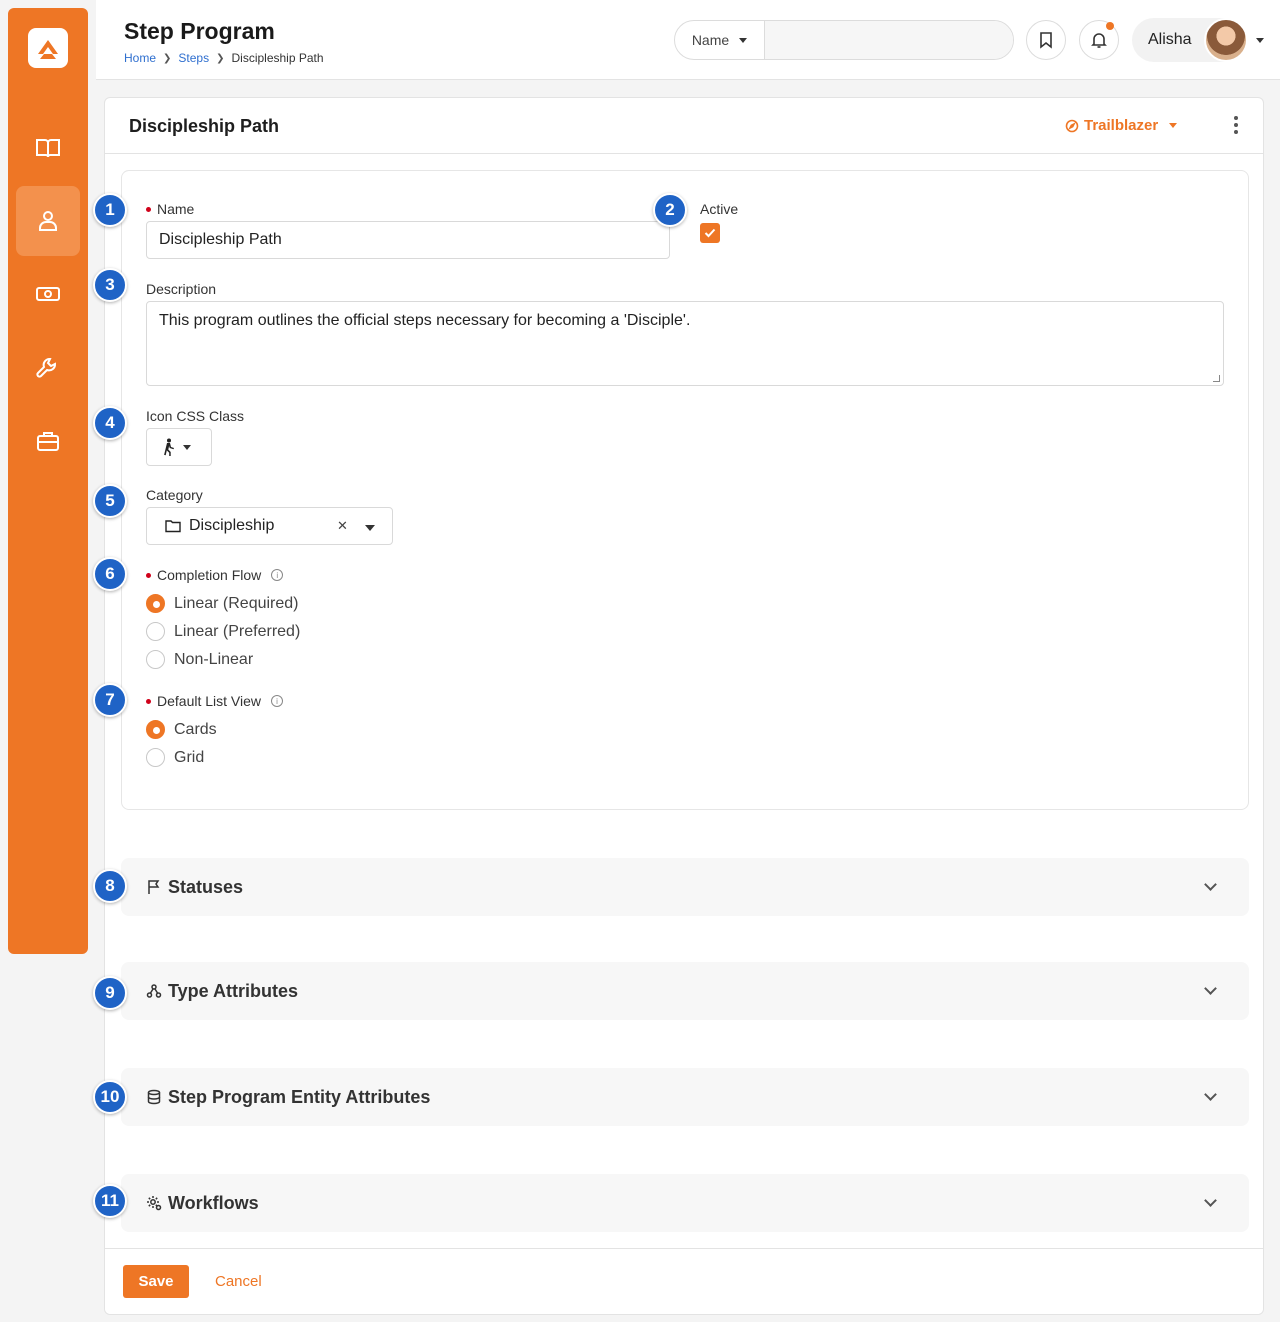 This screenshot has width=1280, height=1322. Describe the element at coordinates (342, 526) in the screenshot. I see `clear-icon: ✕` at that location.